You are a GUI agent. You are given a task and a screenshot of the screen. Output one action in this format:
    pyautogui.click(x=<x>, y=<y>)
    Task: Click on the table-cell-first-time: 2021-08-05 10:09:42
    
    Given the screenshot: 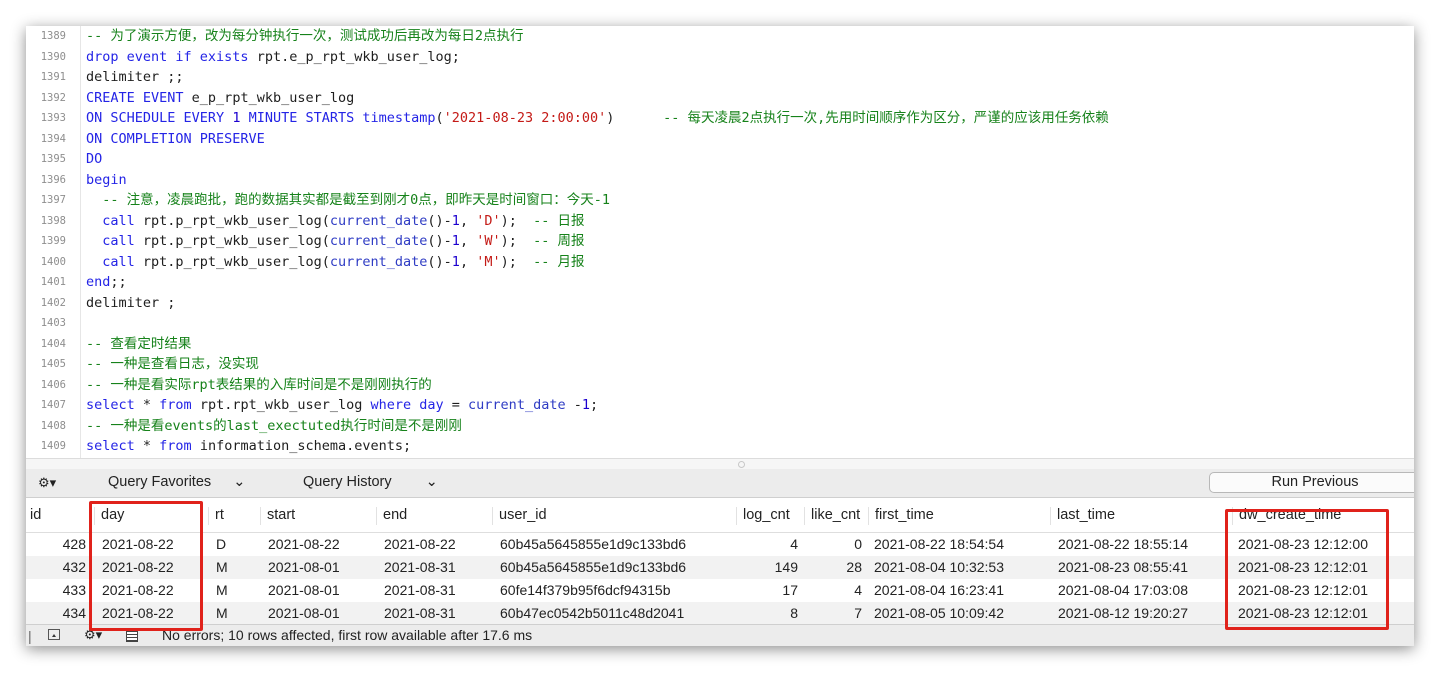 What is the action you would take?
    pyautogui.click(x=939, y=613)
    